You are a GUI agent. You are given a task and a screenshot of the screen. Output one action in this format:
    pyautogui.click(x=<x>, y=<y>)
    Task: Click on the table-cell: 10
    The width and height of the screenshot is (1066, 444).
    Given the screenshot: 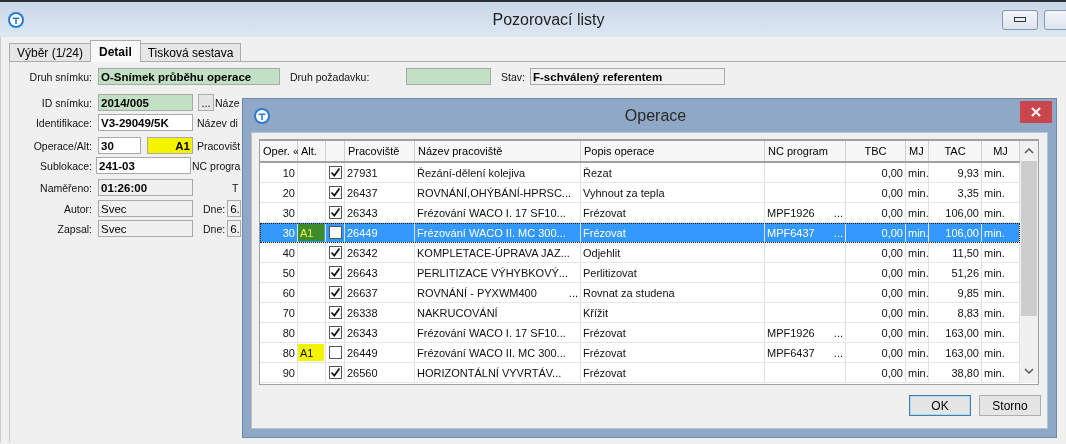 What is the action you would take?
    pyautogui.click(x=279, y=172)
    